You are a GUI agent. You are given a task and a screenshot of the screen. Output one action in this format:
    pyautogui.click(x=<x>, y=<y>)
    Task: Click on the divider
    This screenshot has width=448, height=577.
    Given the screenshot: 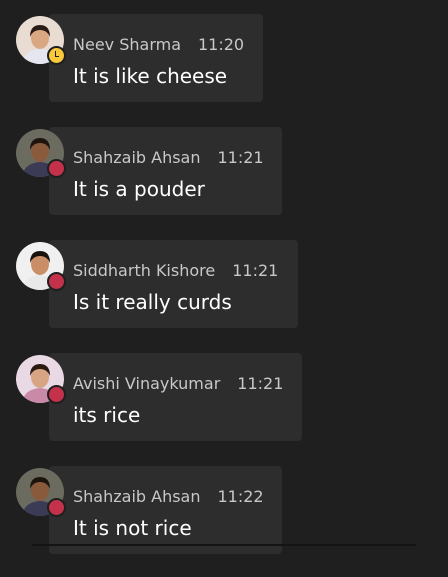 What is the action you would take?
    pyautogui.click(x=224, y=545)
    